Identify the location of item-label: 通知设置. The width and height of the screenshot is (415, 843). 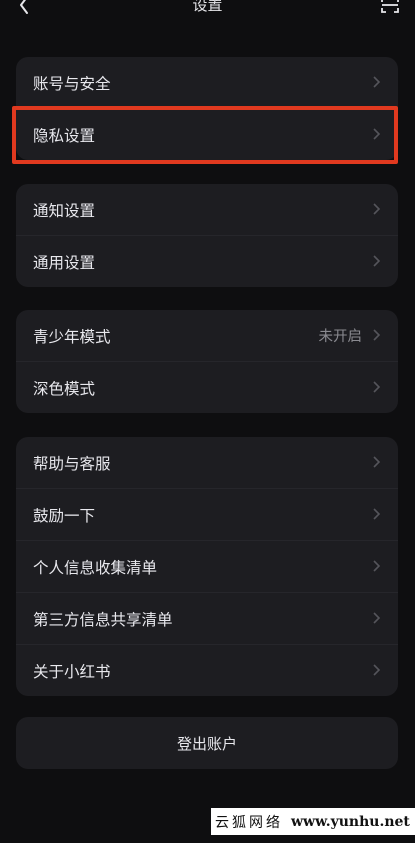
(64, 210).